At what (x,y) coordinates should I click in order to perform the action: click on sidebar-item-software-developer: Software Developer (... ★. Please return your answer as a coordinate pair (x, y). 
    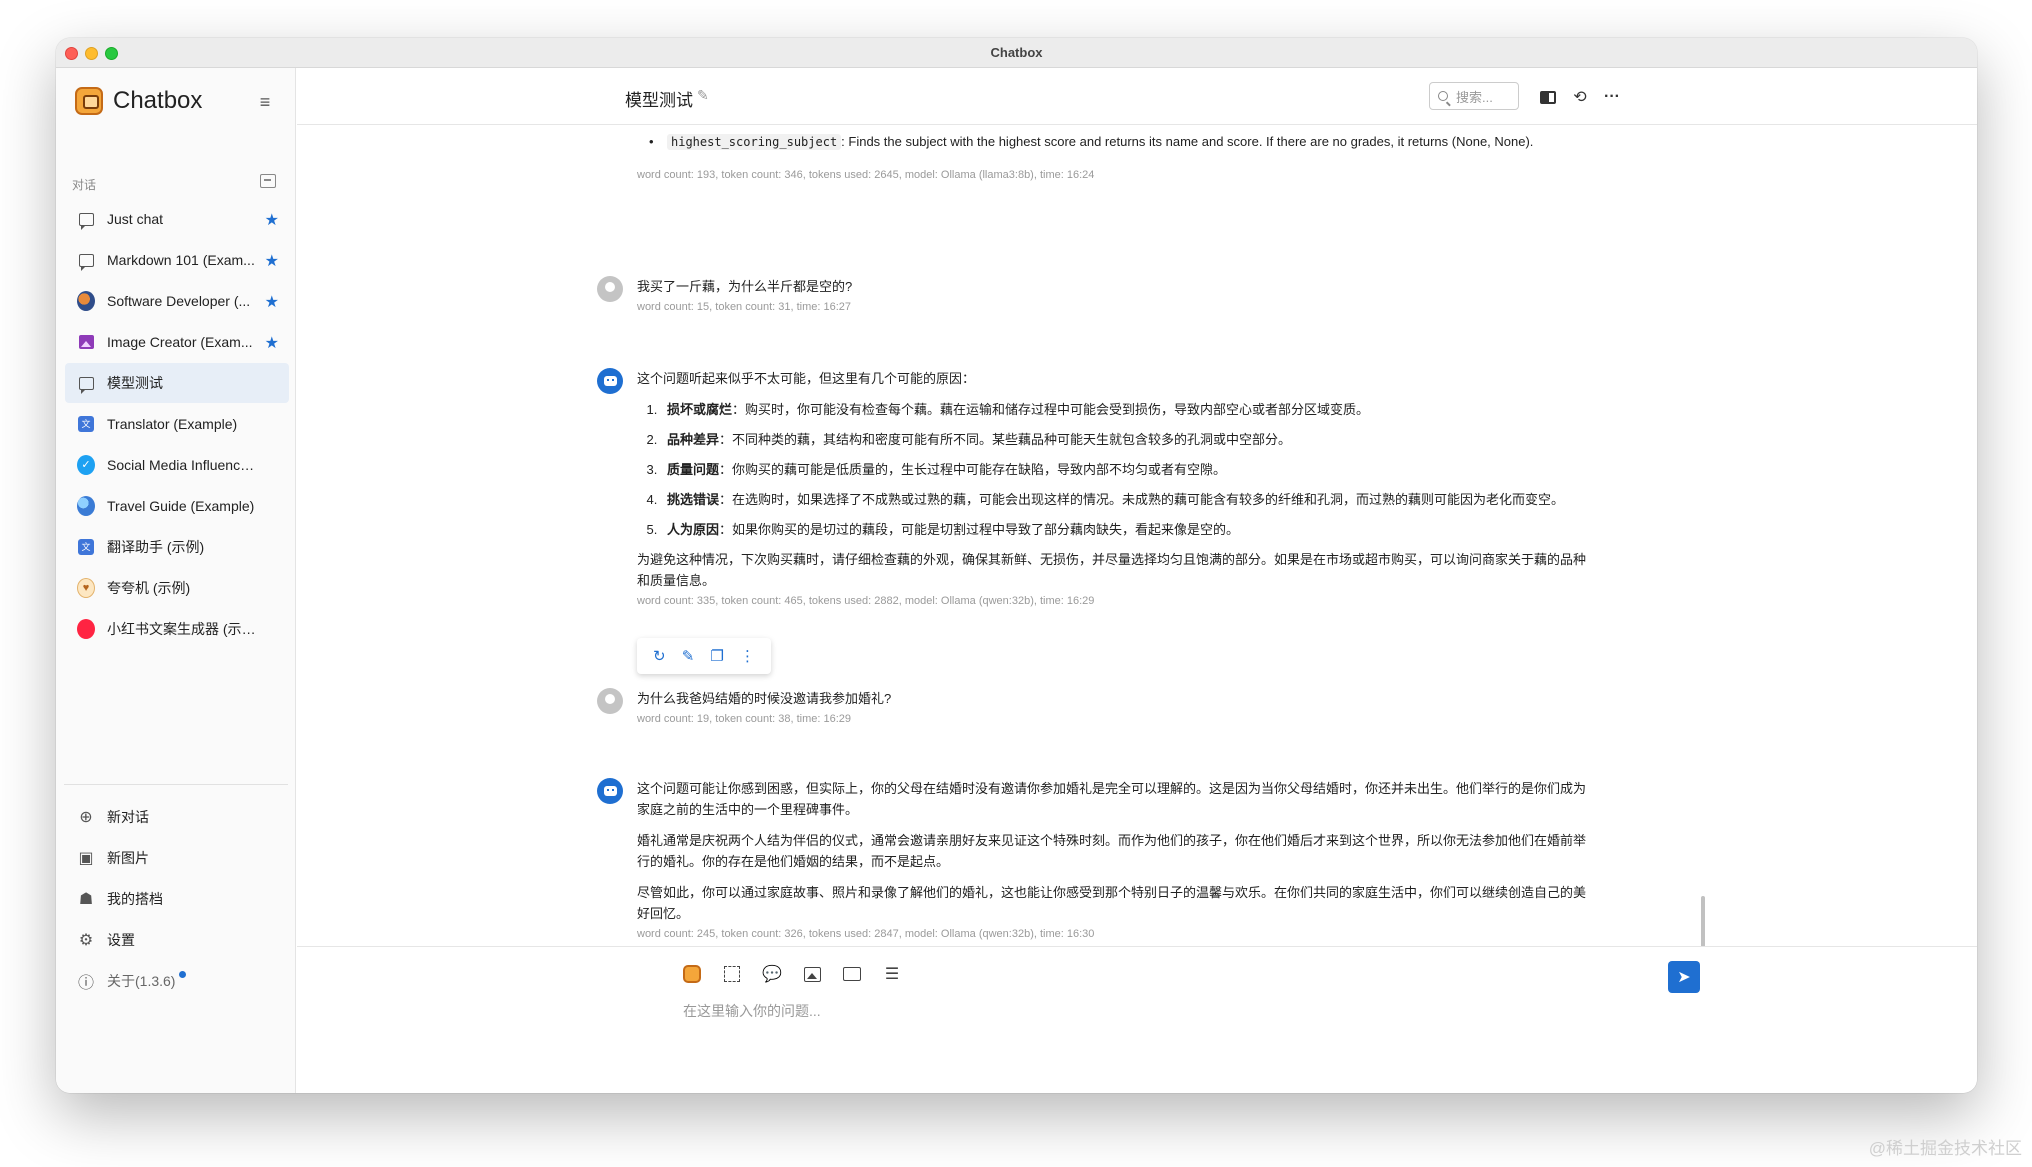
    Looking at the image, I should click on (177, 301).